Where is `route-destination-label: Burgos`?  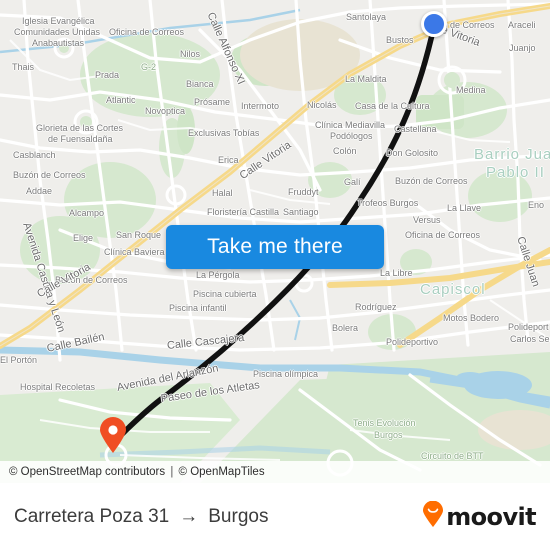 route-destination-label: Burgos is located at coordinates (238, 516).